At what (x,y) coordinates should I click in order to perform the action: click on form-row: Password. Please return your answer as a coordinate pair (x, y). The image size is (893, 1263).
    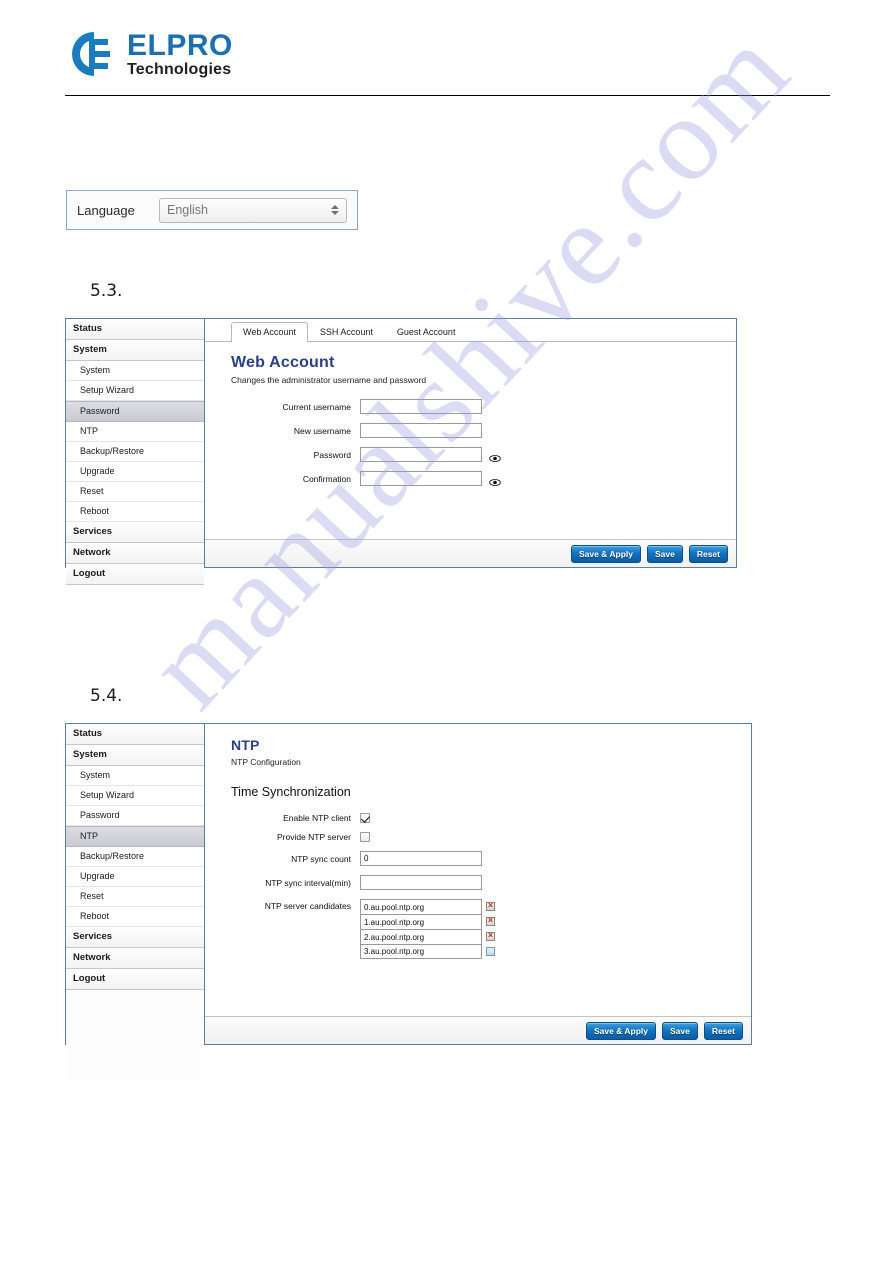
    Looking at the image, I should click on (483, 454).